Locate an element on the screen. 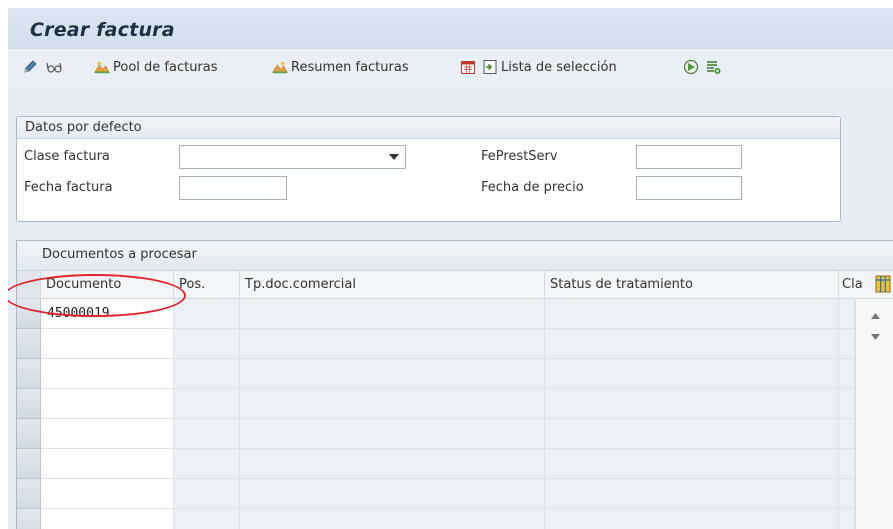 The width and height of the screenshot is (893, 529). page-title: Crear factura is located at coordinates (102, 30).